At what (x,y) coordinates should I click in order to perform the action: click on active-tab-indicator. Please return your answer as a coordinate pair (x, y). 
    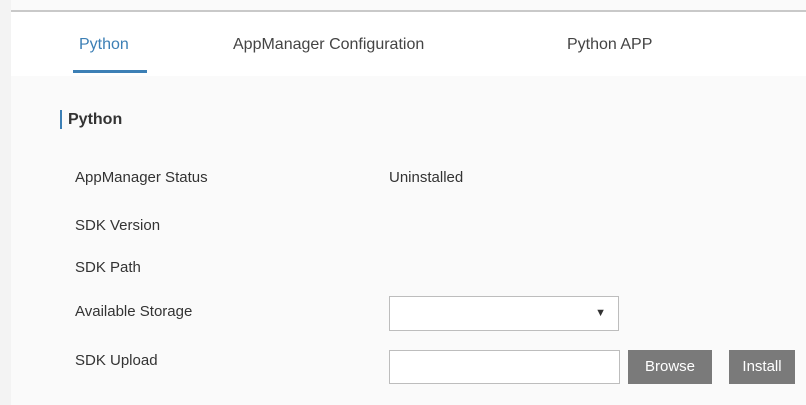
    Looking at the image, I should click on (110, 71).